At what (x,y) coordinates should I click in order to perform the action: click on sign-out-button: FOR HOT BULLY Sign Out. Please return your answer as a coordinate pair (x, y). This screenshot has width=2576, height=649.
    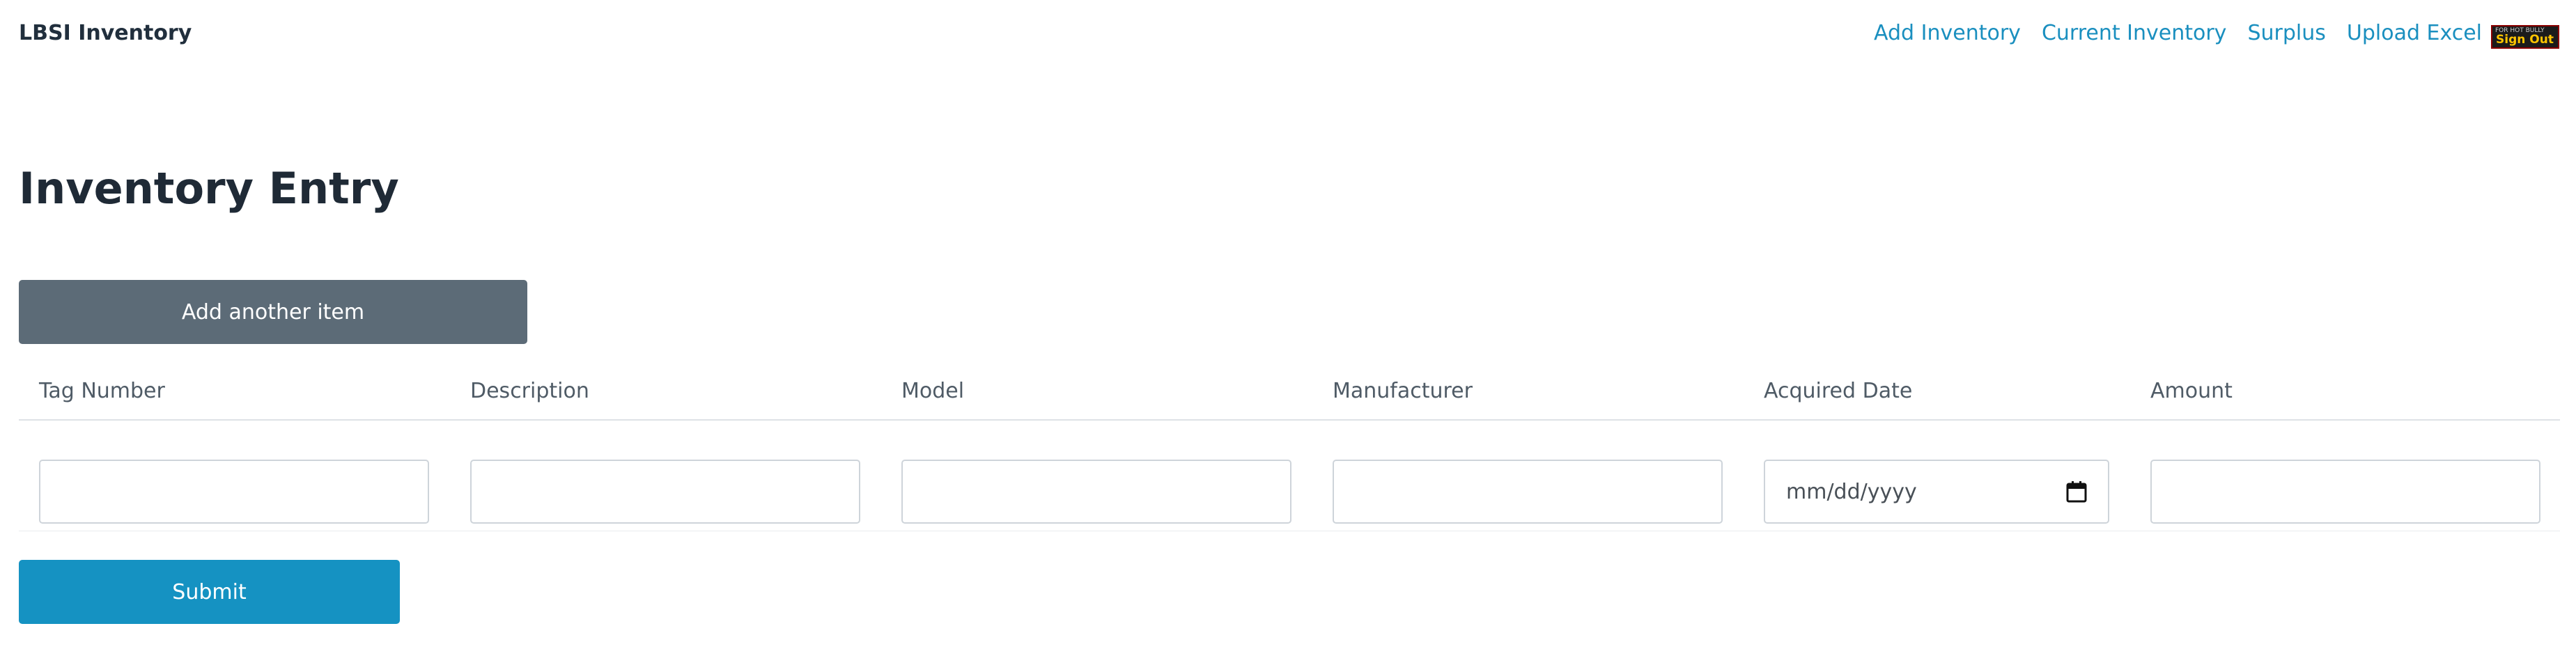
    Looking at the image, I should click on (2525, 37).